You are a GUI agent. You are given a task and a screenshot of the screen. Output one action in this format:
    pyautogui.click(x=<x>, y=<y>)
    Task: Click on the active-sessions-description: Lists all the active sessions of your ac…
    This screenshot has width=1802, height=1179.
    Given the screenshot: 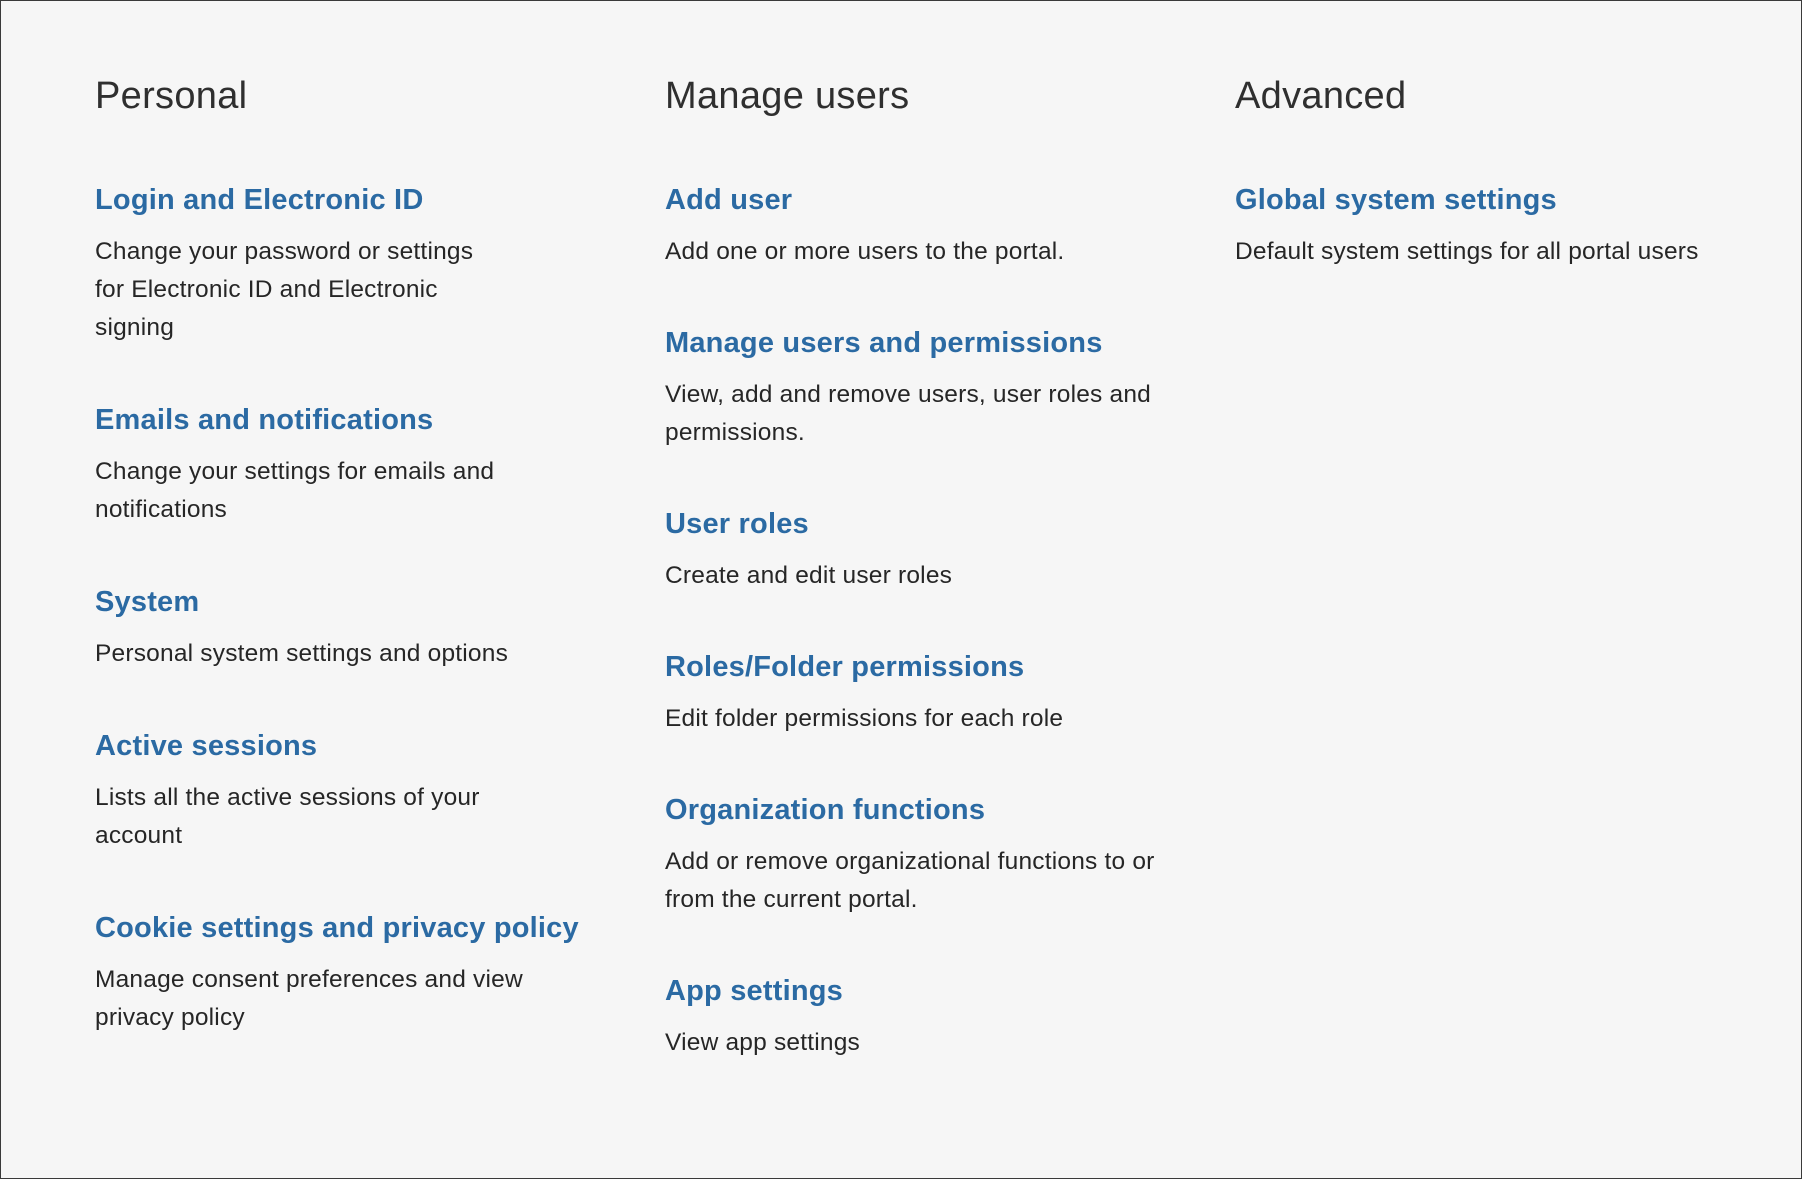 What is the action you would take?
    pyautogui.click(x=287, y=816)
    